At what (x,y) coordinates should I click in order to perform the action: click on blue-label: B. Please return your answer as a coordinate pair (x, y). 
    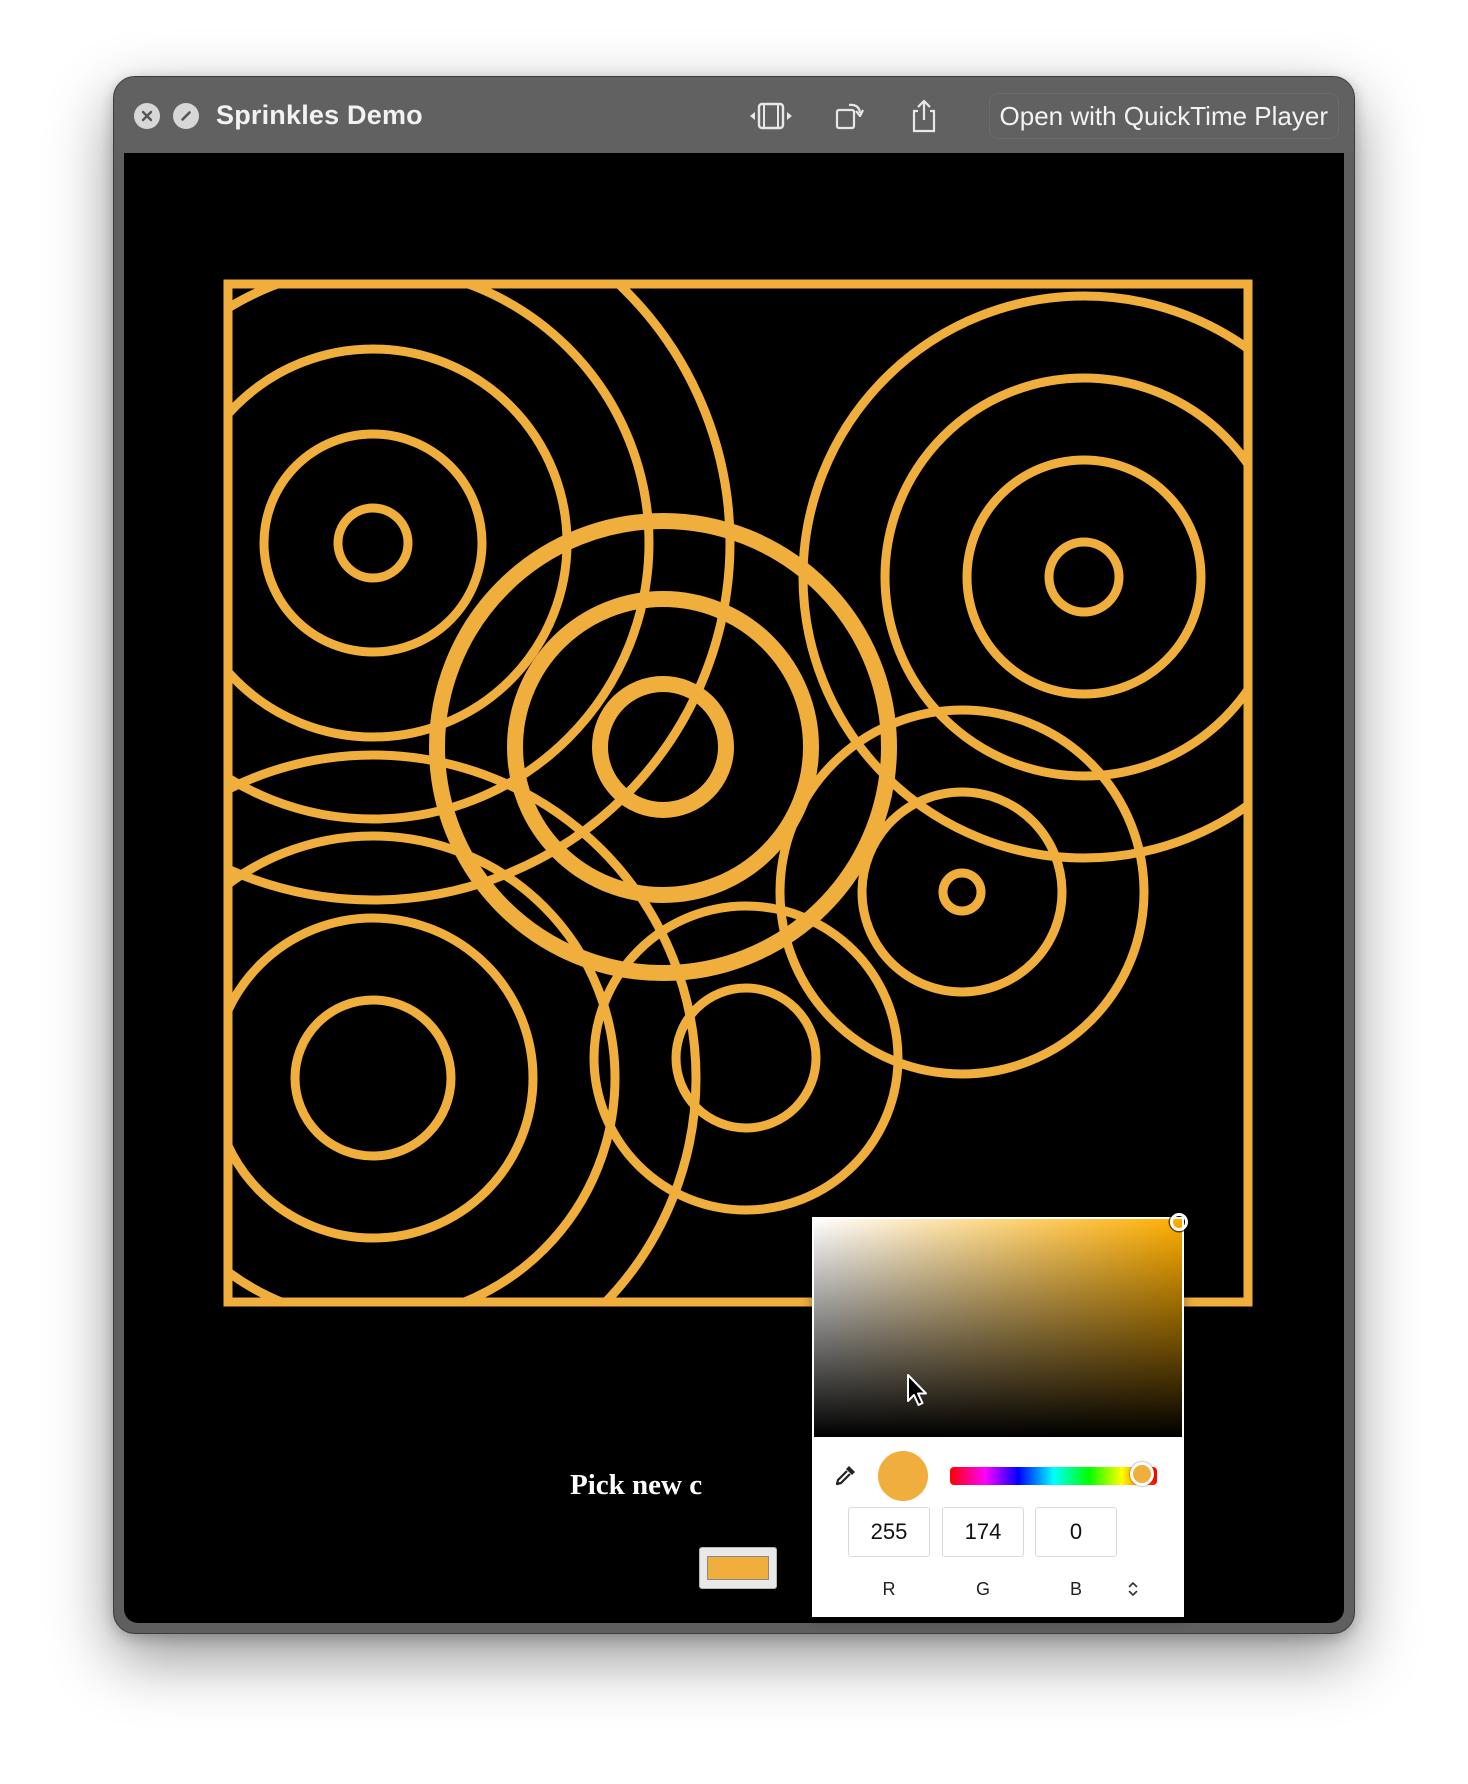
    Looking at the image, I should click on (1075, 1589).